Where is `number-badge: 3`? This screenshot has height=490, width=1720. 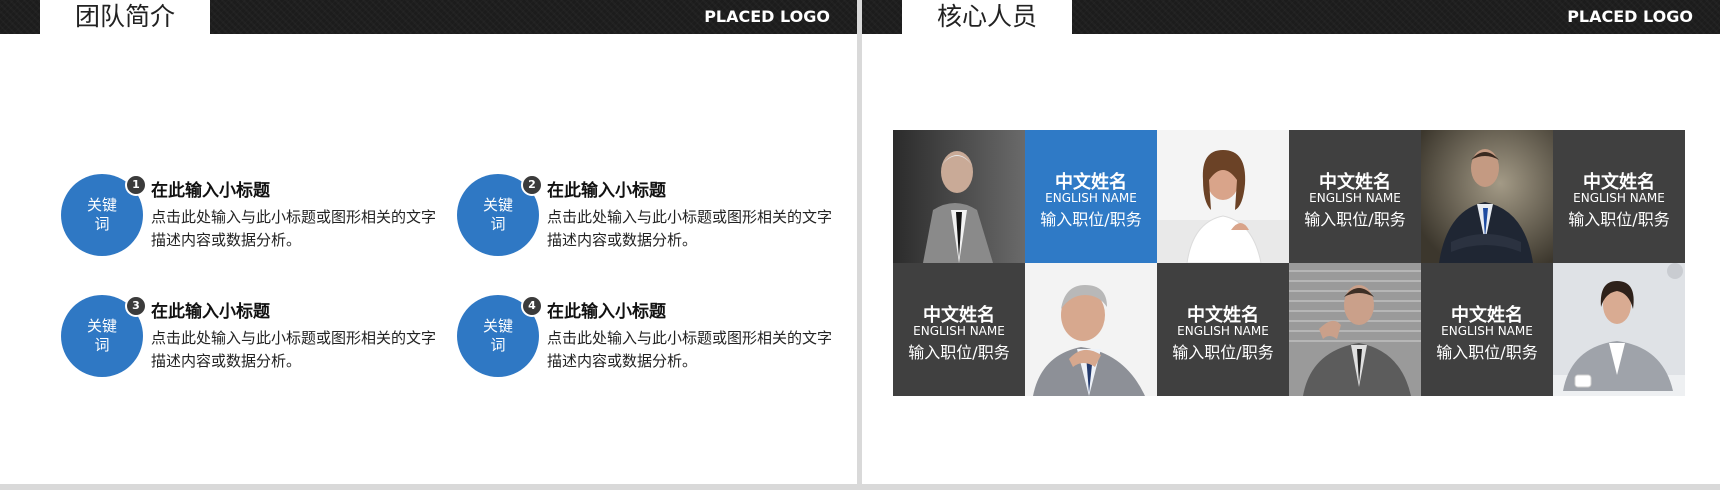 number-badge: 3 is located at coordinates (136, 306).